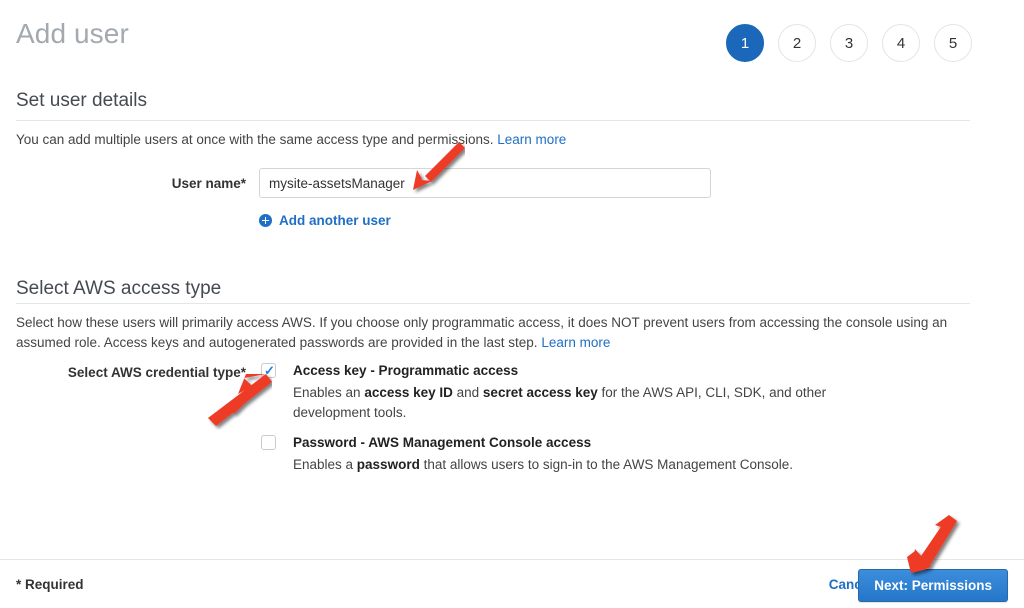 This screenshot has width=1024, height=608. I want to click on set-user-details-heading: Set user details, so click(81, 100).